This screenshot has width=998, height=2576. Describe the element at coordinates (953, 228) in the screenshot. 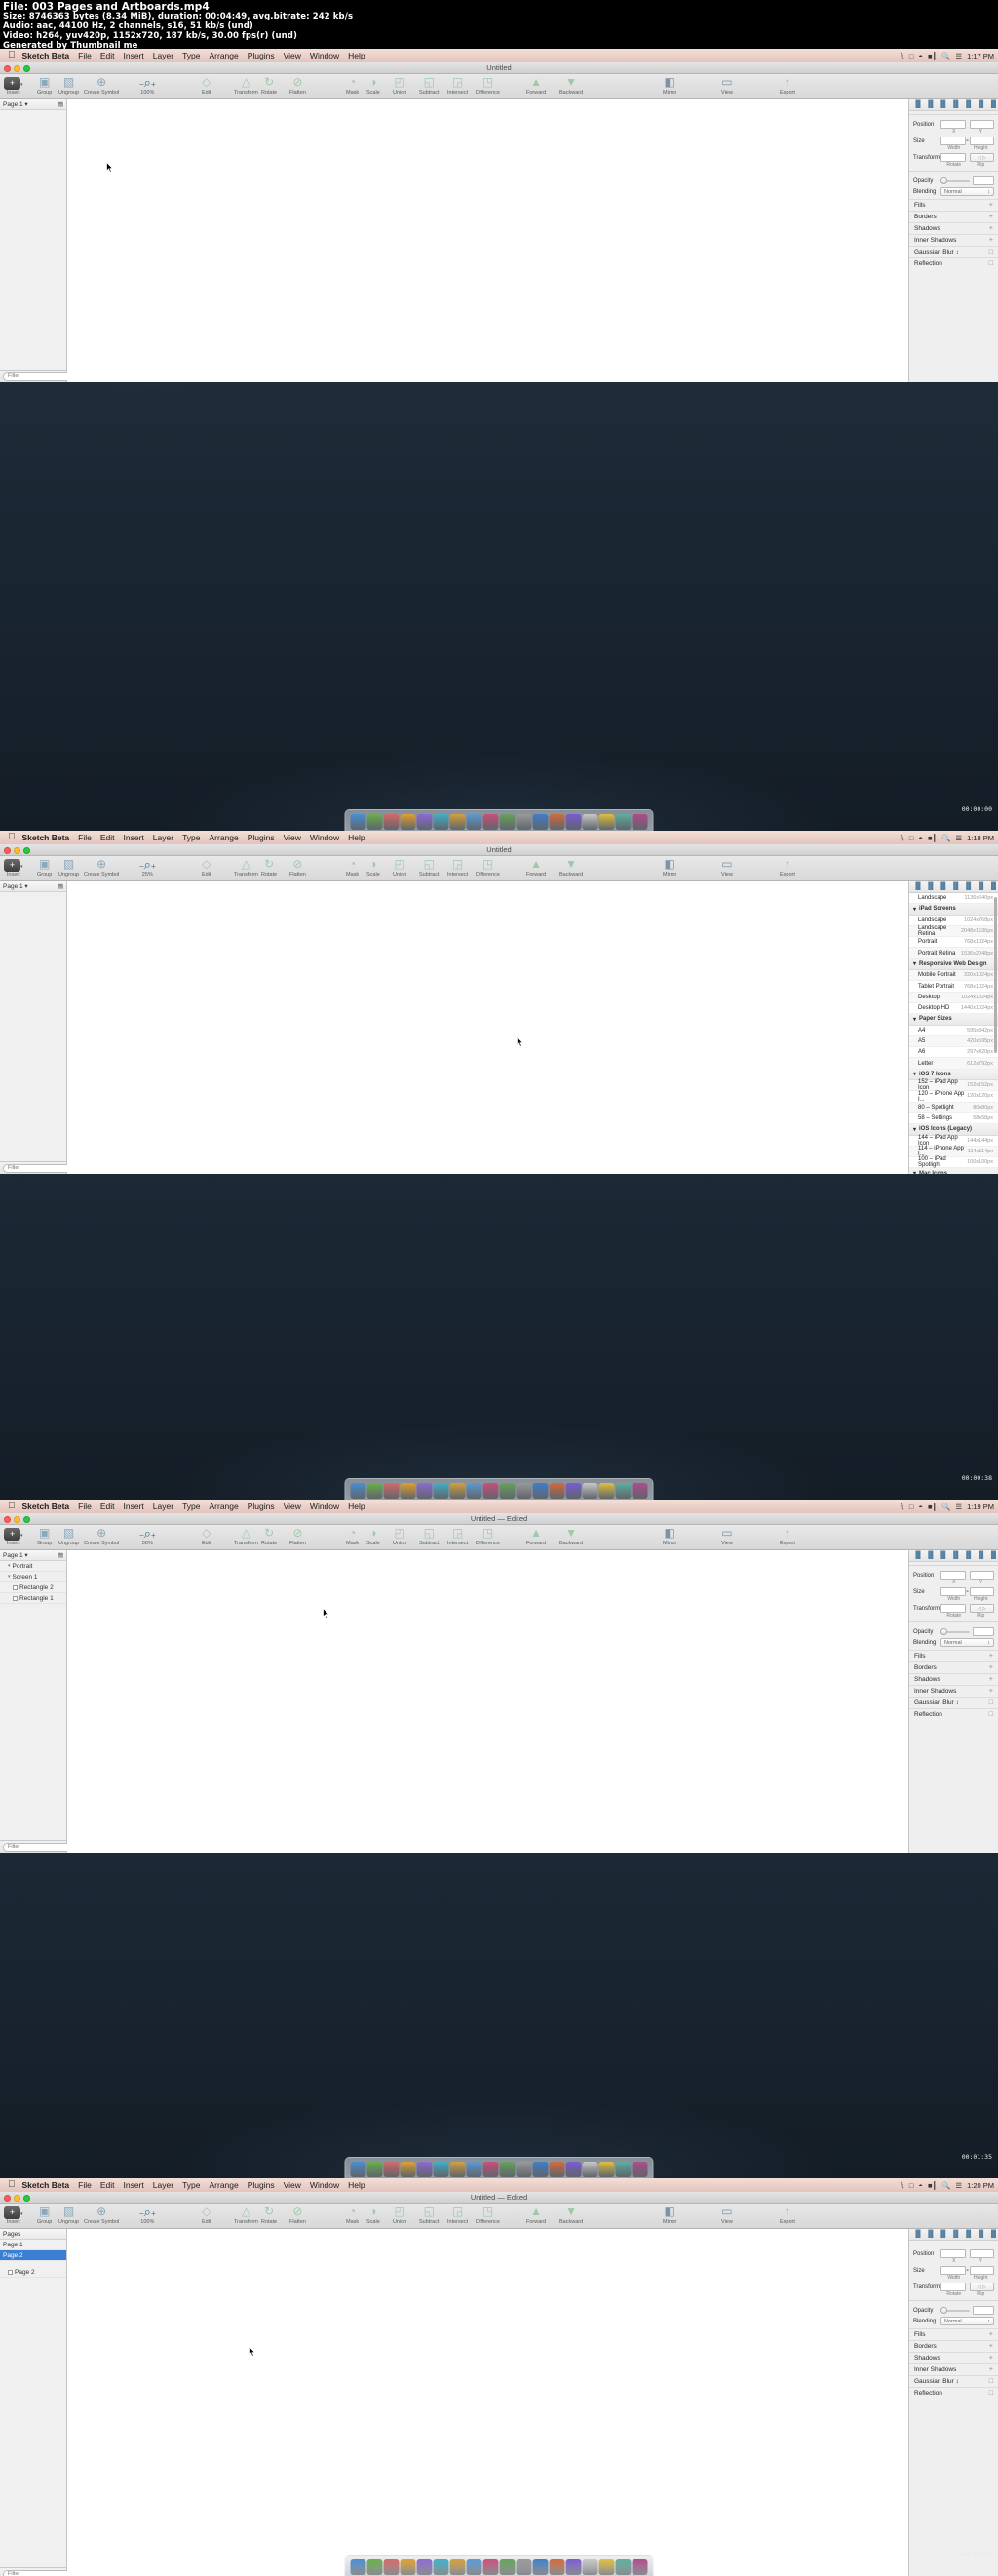

I see `inspector-section-shadows: Shadows +` at that location.